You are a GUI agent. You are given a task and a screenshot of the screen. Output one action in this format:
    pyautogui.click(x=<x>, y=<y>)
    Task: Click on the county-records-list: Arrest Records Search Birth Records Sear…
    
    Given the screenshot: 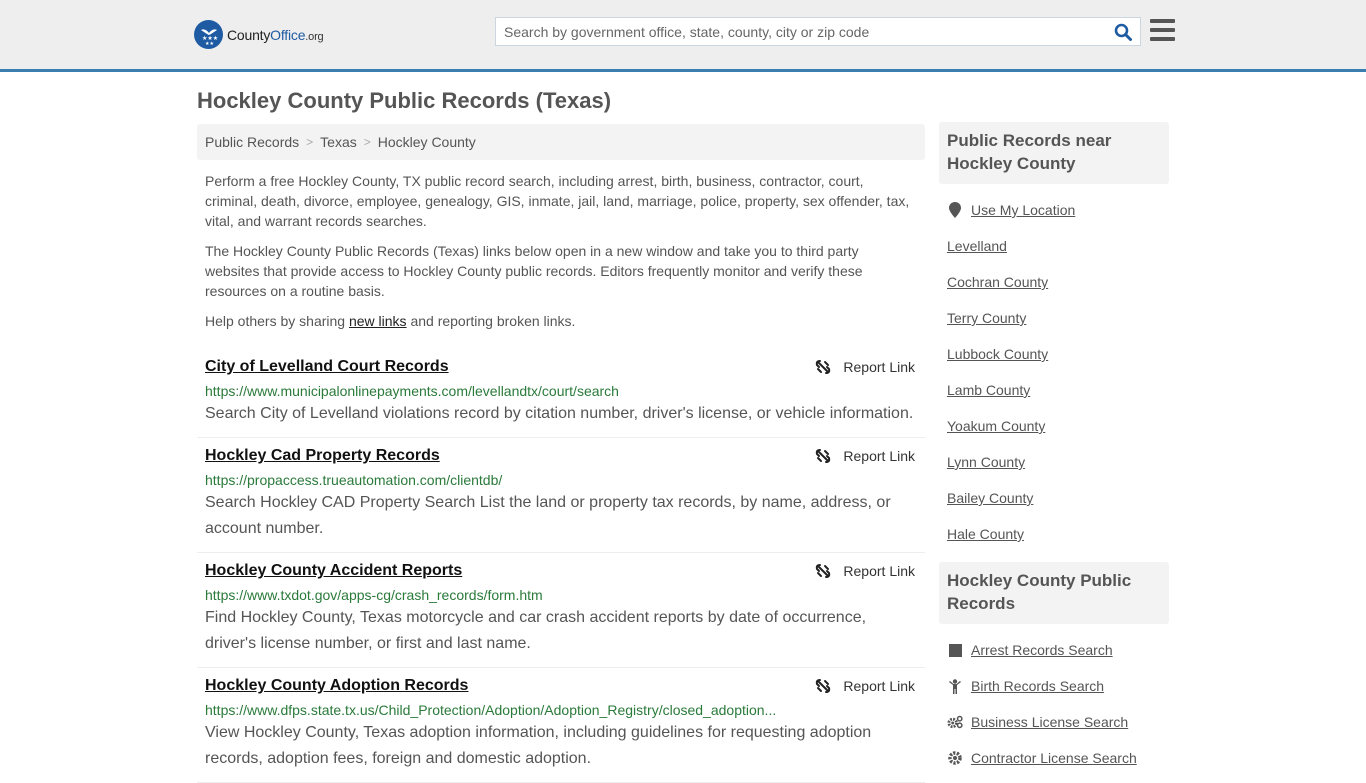 What is the action you would take?
    pyautogui.click(x=1054, y=704)
    